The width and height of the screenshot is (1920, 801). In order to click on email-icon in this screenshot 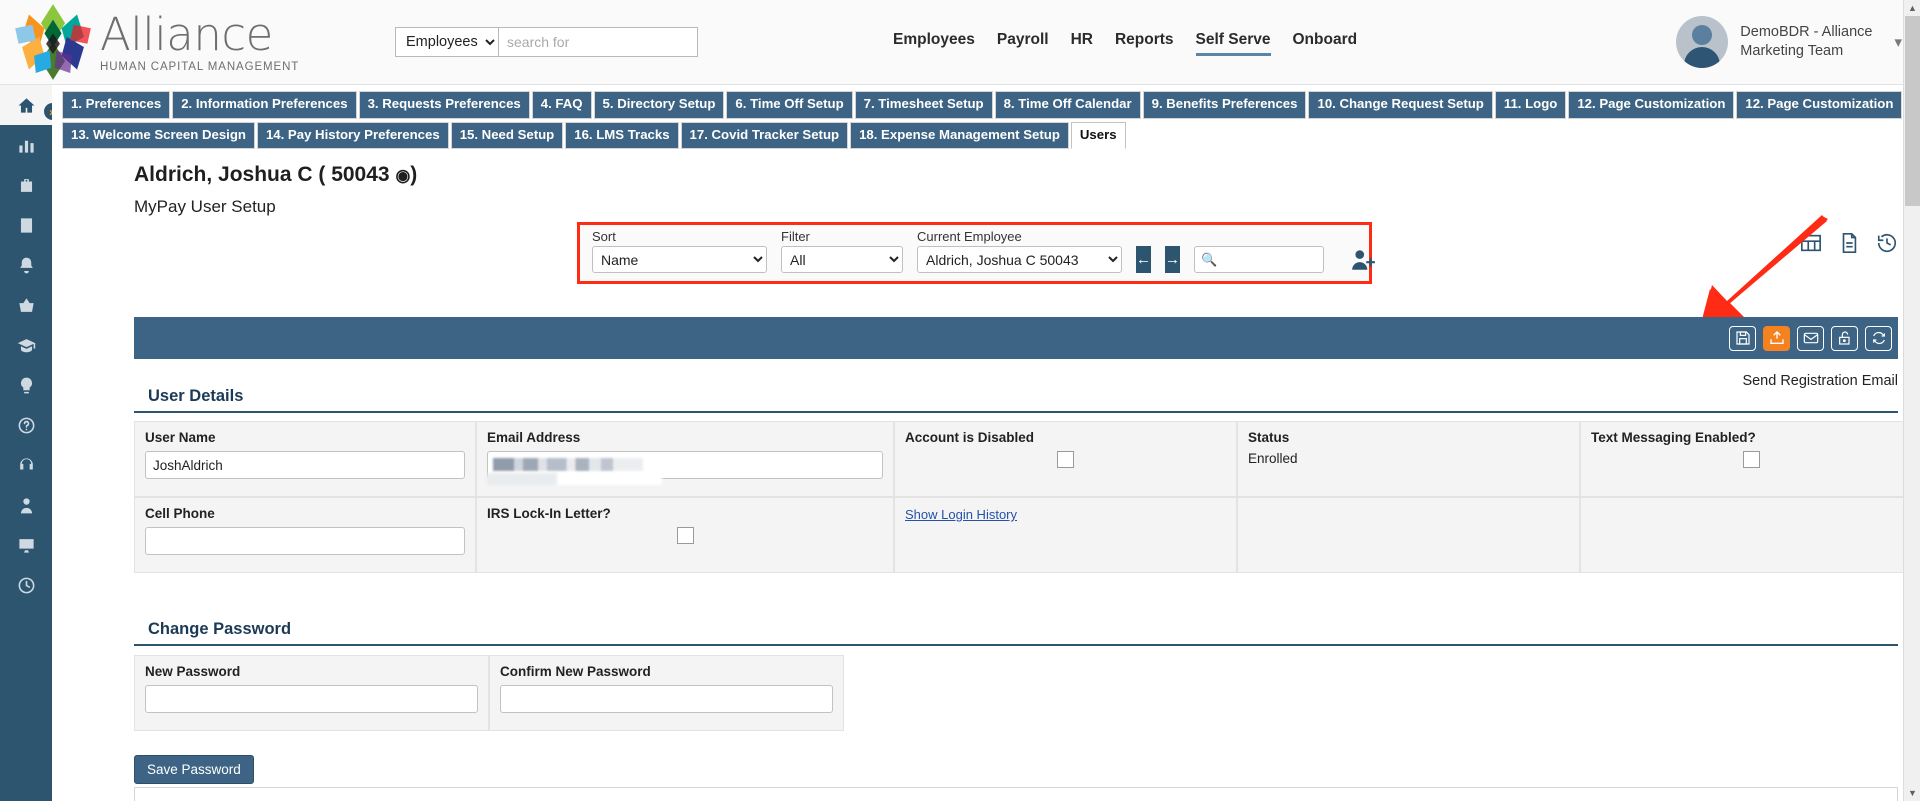, I will do `click(1810, 338)`.